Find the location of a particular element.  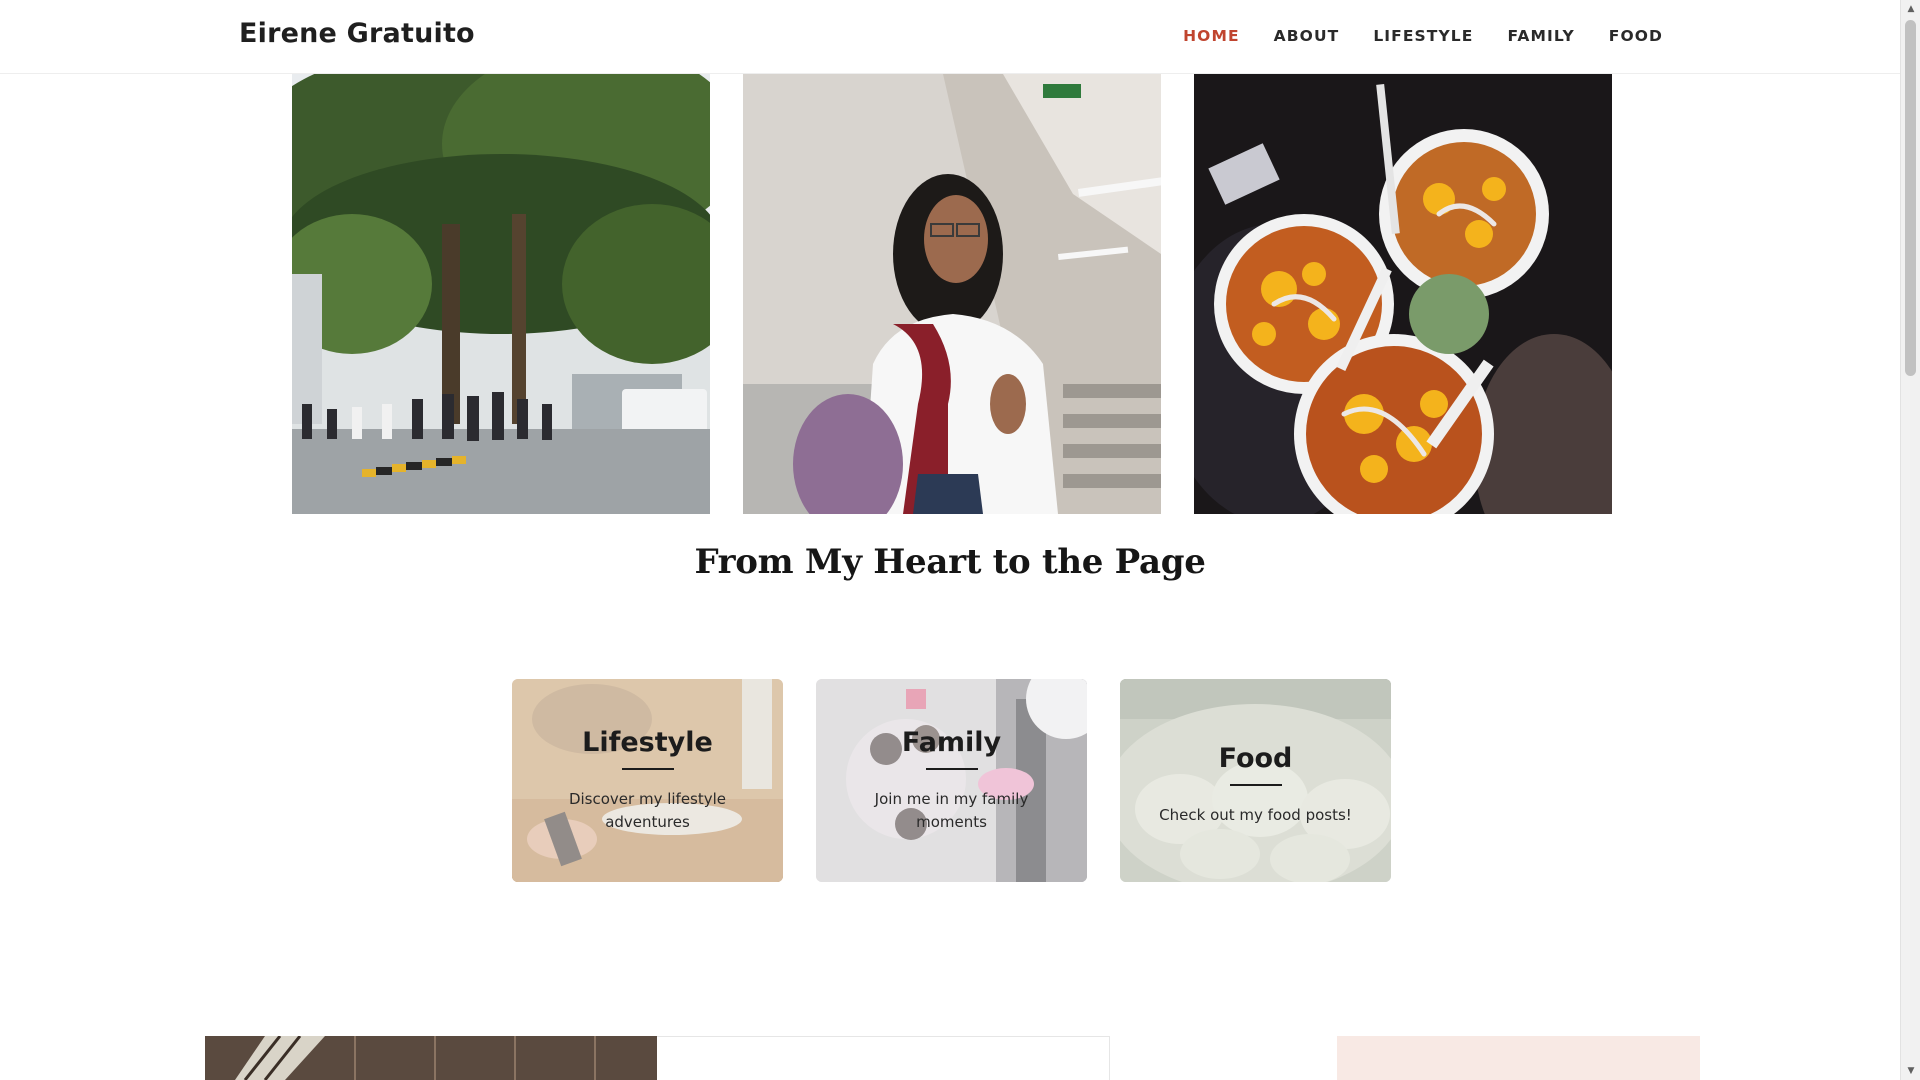

sidebar-widget is located at coordinates (1518, 1058).